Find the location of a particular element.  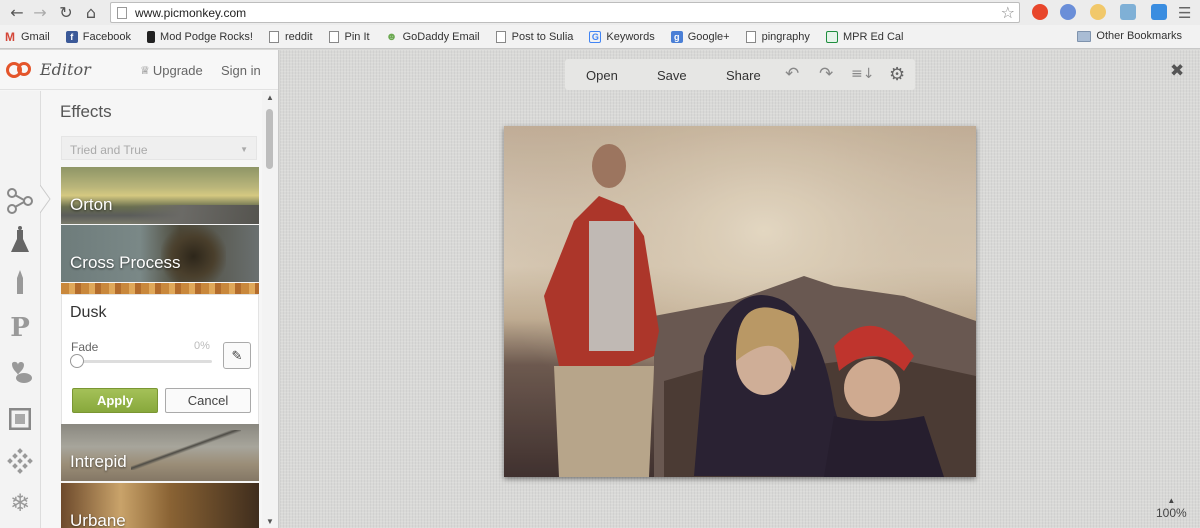

frames-icon is located at coordinates (20, 419).